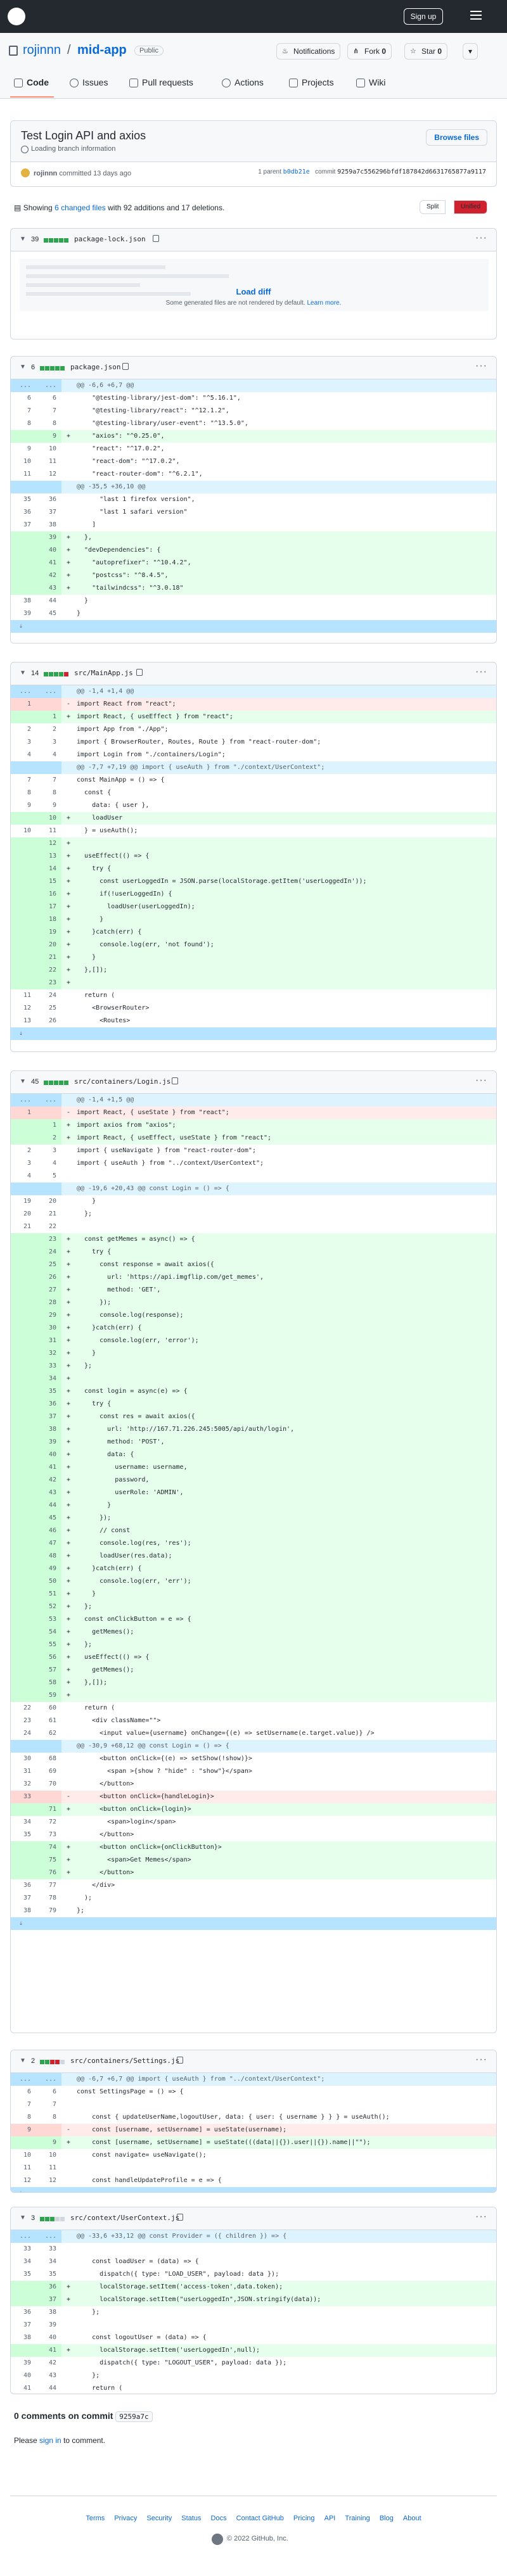 The height and width of the screenshot is (2576, 507). What do you see at coordinates (253, 1404) in the screenshot?
I see `diff-line: 36 + try {` at bounding box center [253, 1404].